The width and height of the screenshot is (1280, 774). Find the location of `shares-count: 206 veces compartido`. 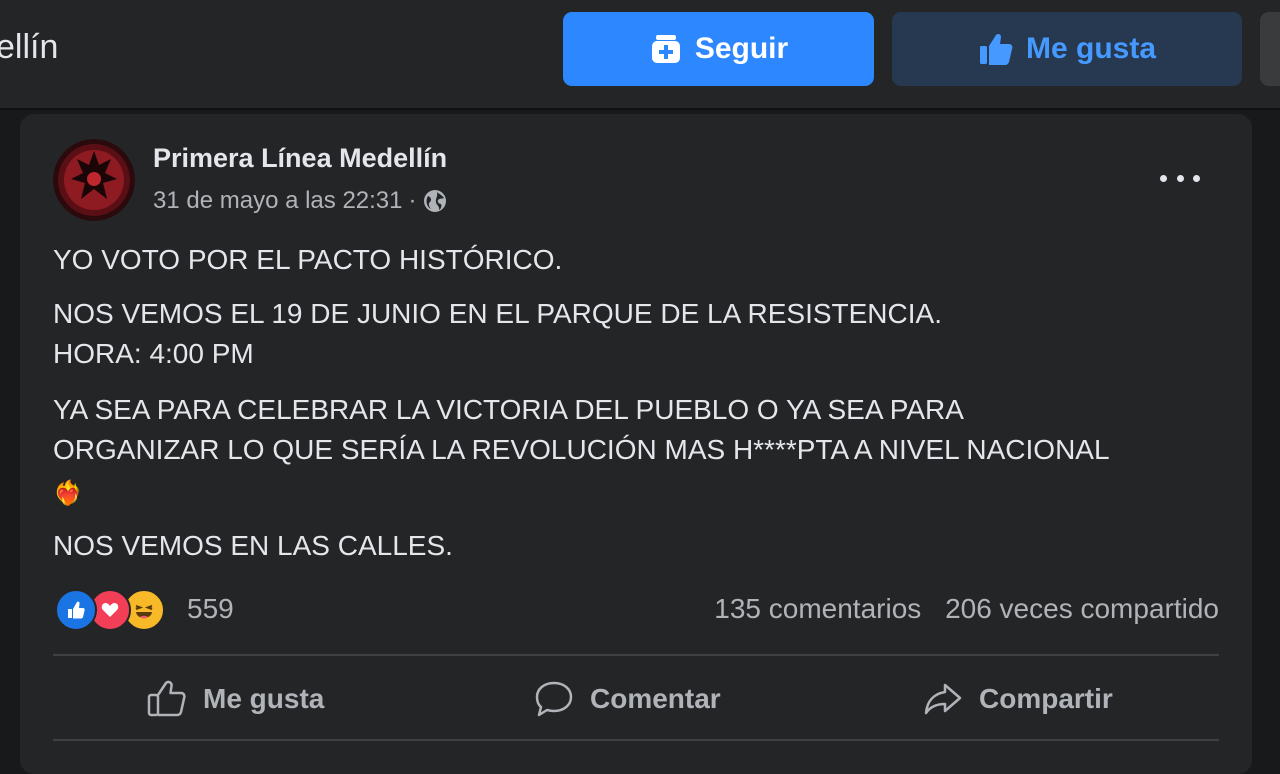

shares-count: 206 veces compartido is located at coordinates (1082, 608).